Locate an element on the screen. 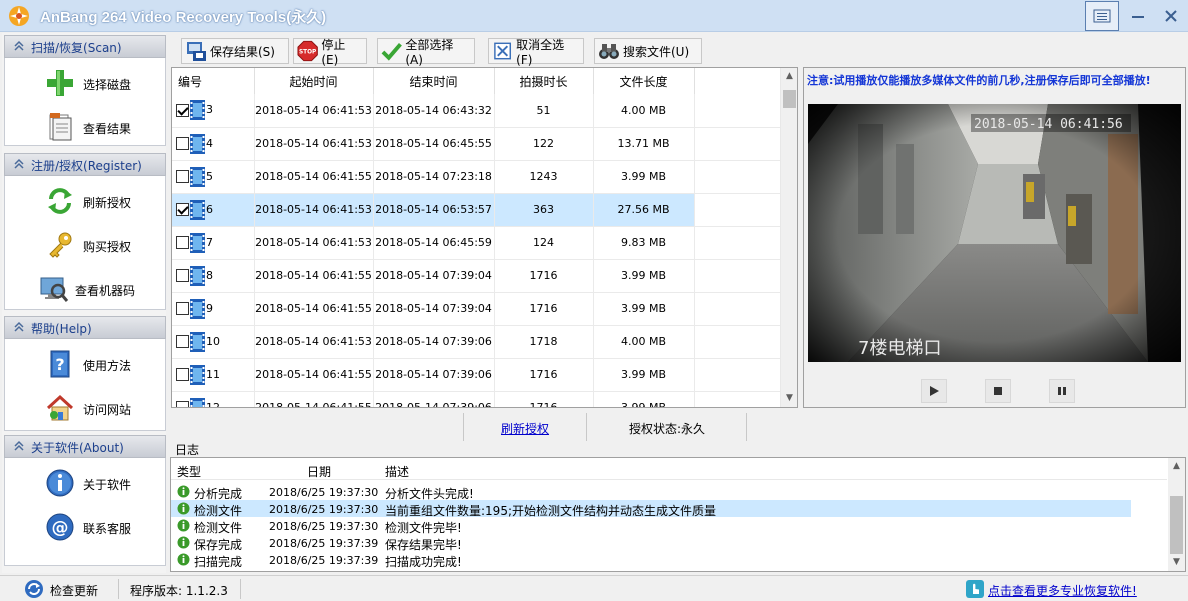  refresh-license-link: 刷新授权 is located at coordinates (525, 428).